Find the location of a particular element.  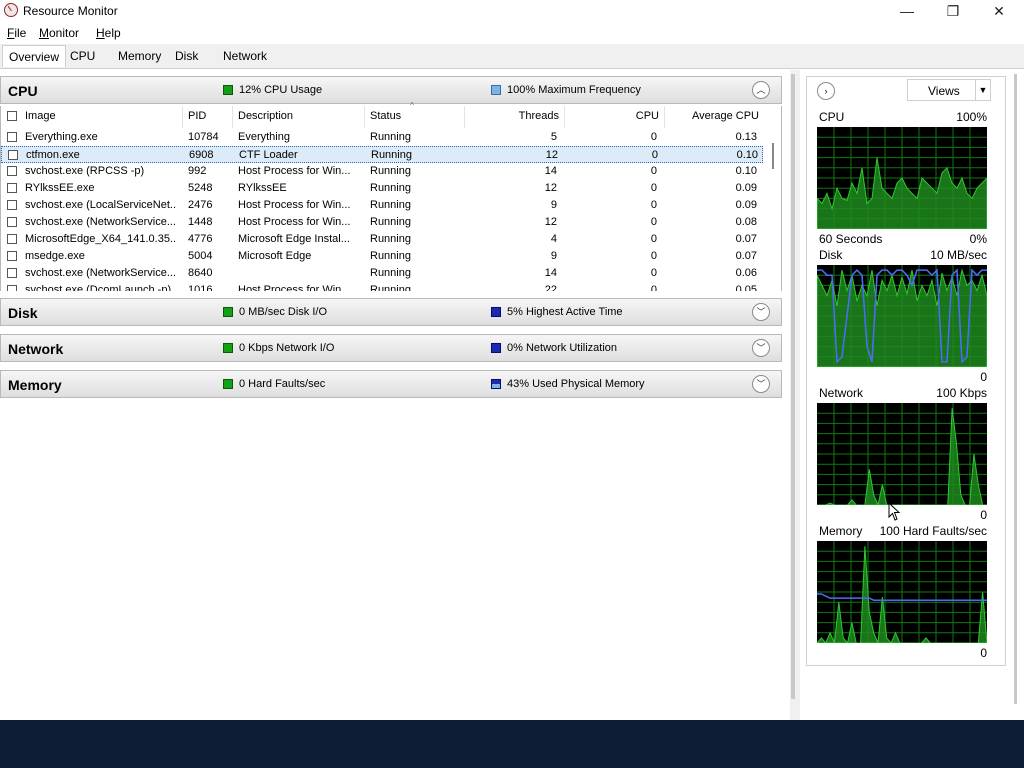

cell-image: svchost.exe (RPCSS -p) is located at coordinates (85, 171).